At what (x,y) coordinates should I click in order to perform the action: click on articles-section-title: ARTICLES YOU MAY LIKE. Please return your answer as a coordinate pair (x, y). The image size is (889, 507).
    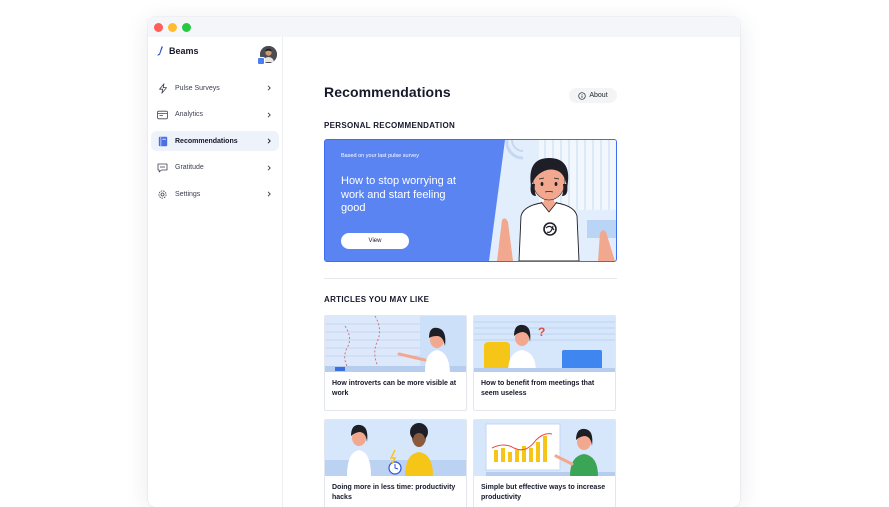
    Looking at the image, I should click on (377, 299).